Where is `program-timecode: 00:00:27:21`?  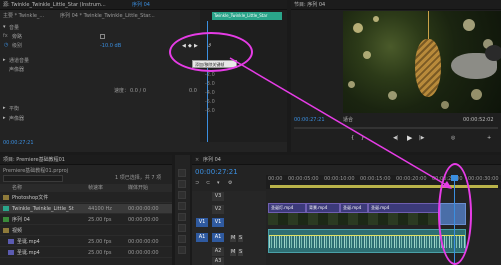 program-timecode: 00:00:27:21 is located at coordinates (309, 120).